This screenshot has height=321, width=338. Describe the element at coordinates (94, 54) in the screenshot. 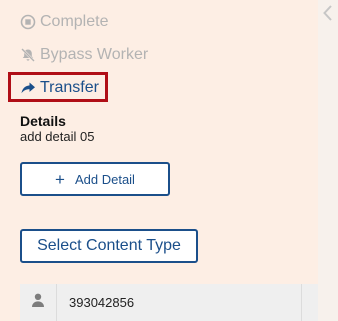

I see `bypass-worker-label: Bypass Worker` at that location.